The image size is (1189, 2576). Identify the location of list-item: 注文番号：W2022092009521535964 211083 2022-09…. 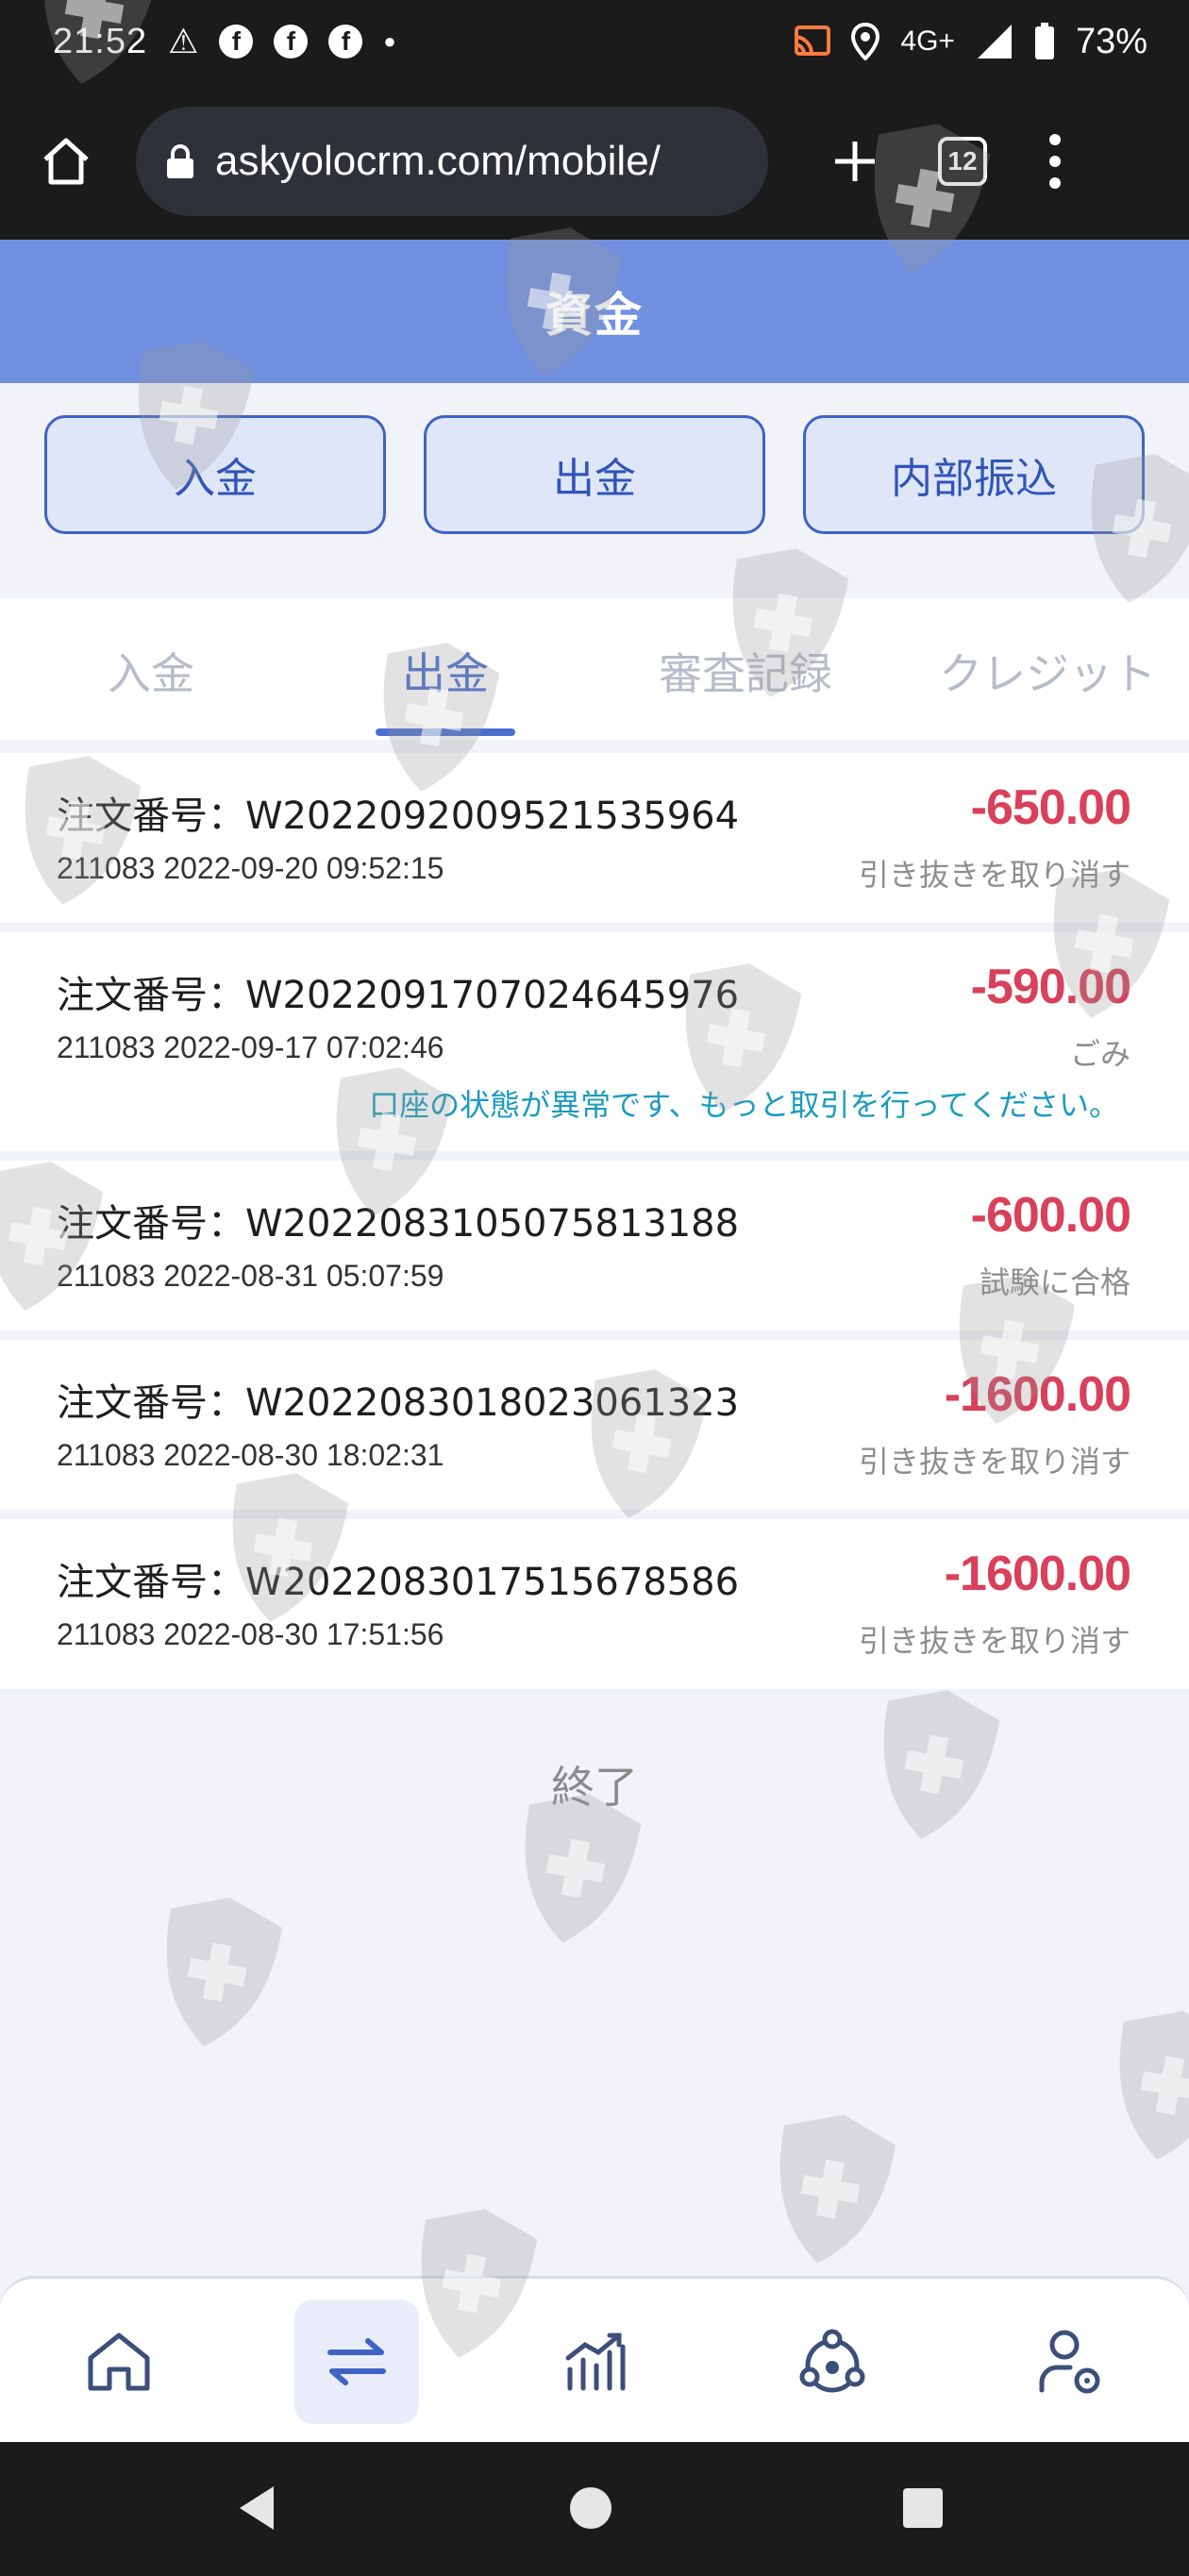
(594, 838).